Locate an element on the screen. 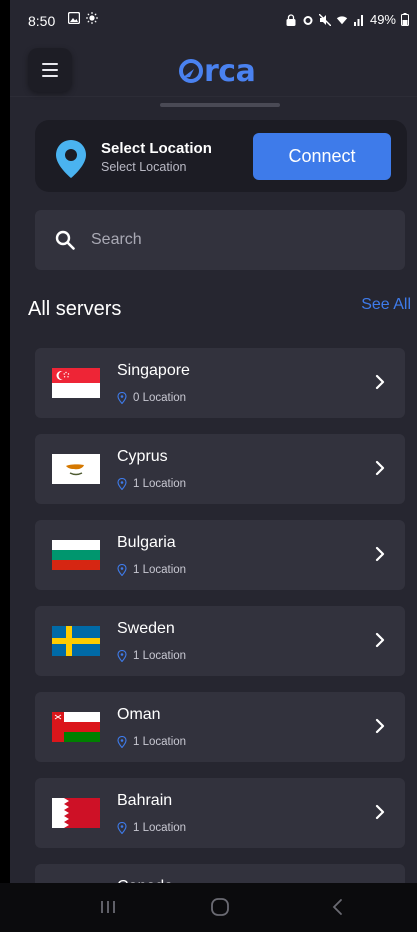  gallery-icon is located at coordinates (74, 18).